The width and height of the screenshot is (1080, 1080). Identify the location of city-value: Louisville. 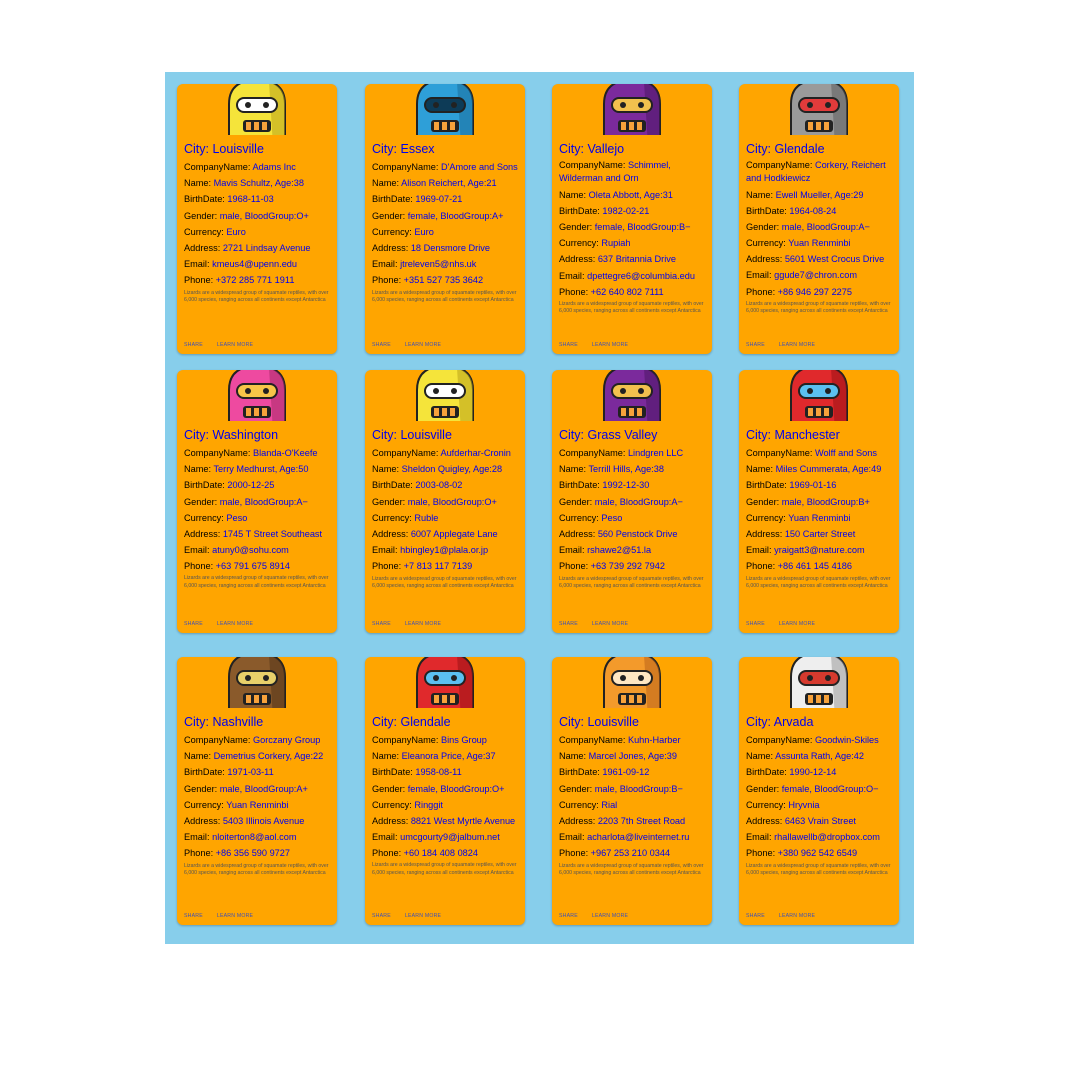
(238, 149).